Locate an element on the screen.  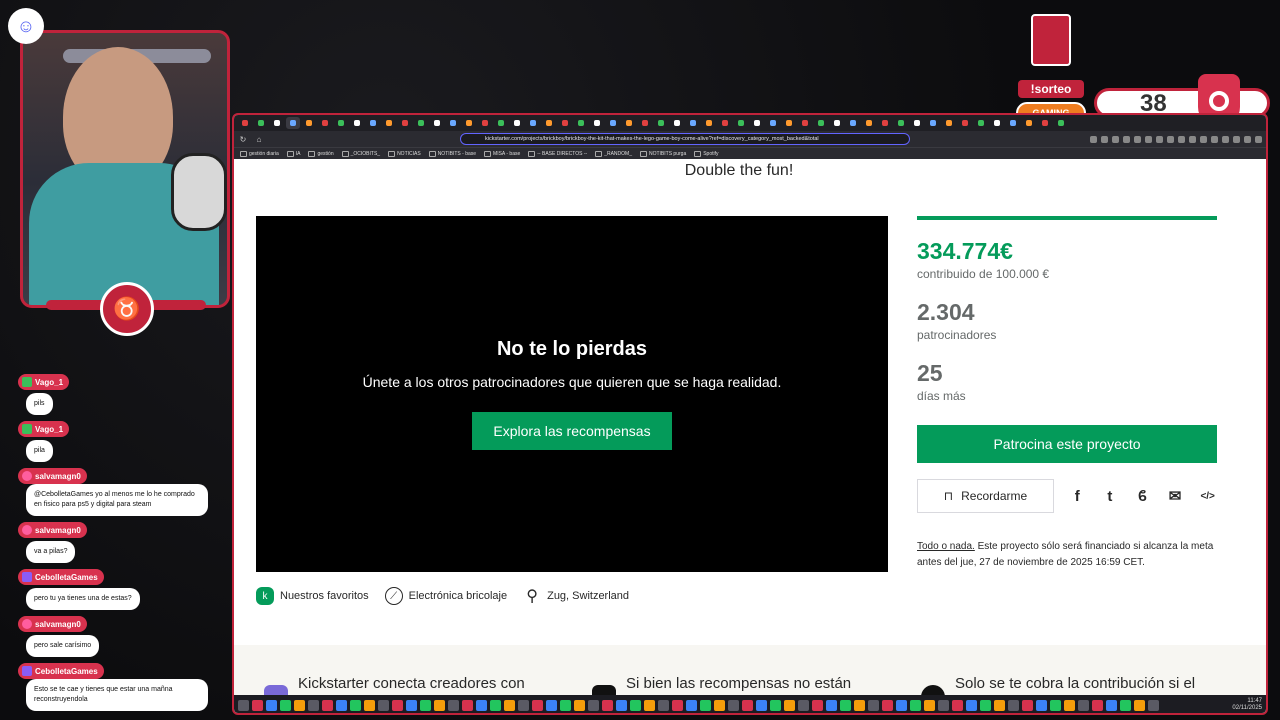
all-or-nothing-link: Todo o nada. is located at coordinates (946, 546).